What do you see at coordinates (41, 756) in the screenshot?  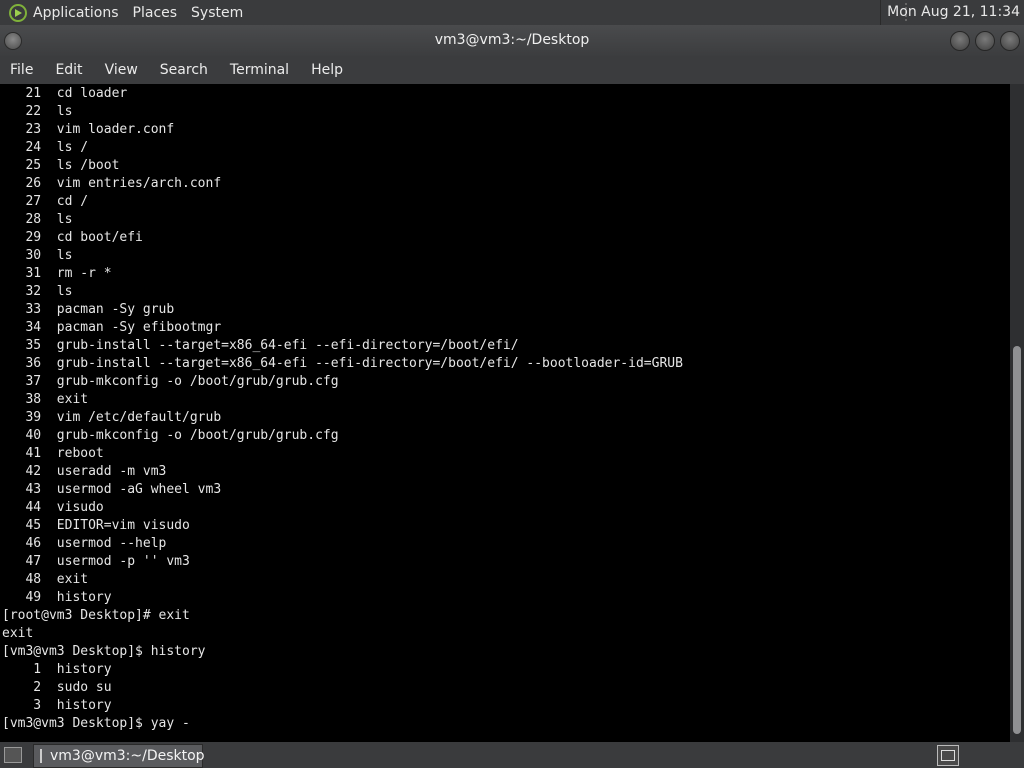 I see `terminal-icon` at bounding box center [41, 756].